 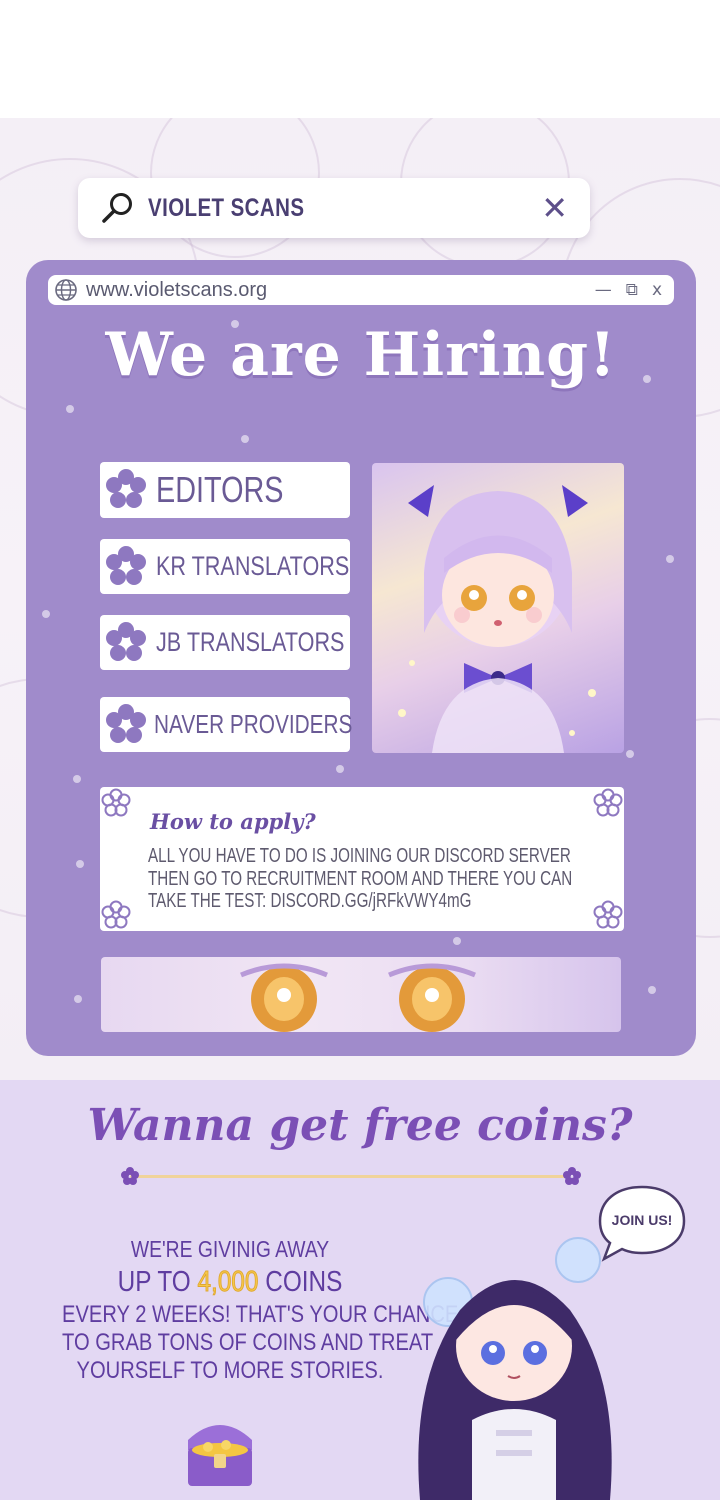 I want to click on browser-address-bar: www.violetscans.org — ⧉ x, so click(x=361, y=290).